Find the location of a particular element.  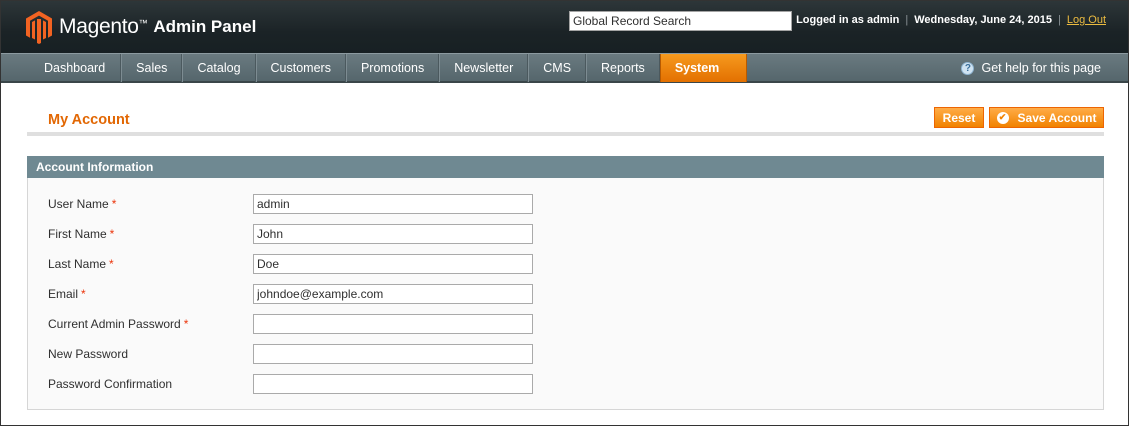

section-header-account-information: Account Information is located at coordinates (565, 167).